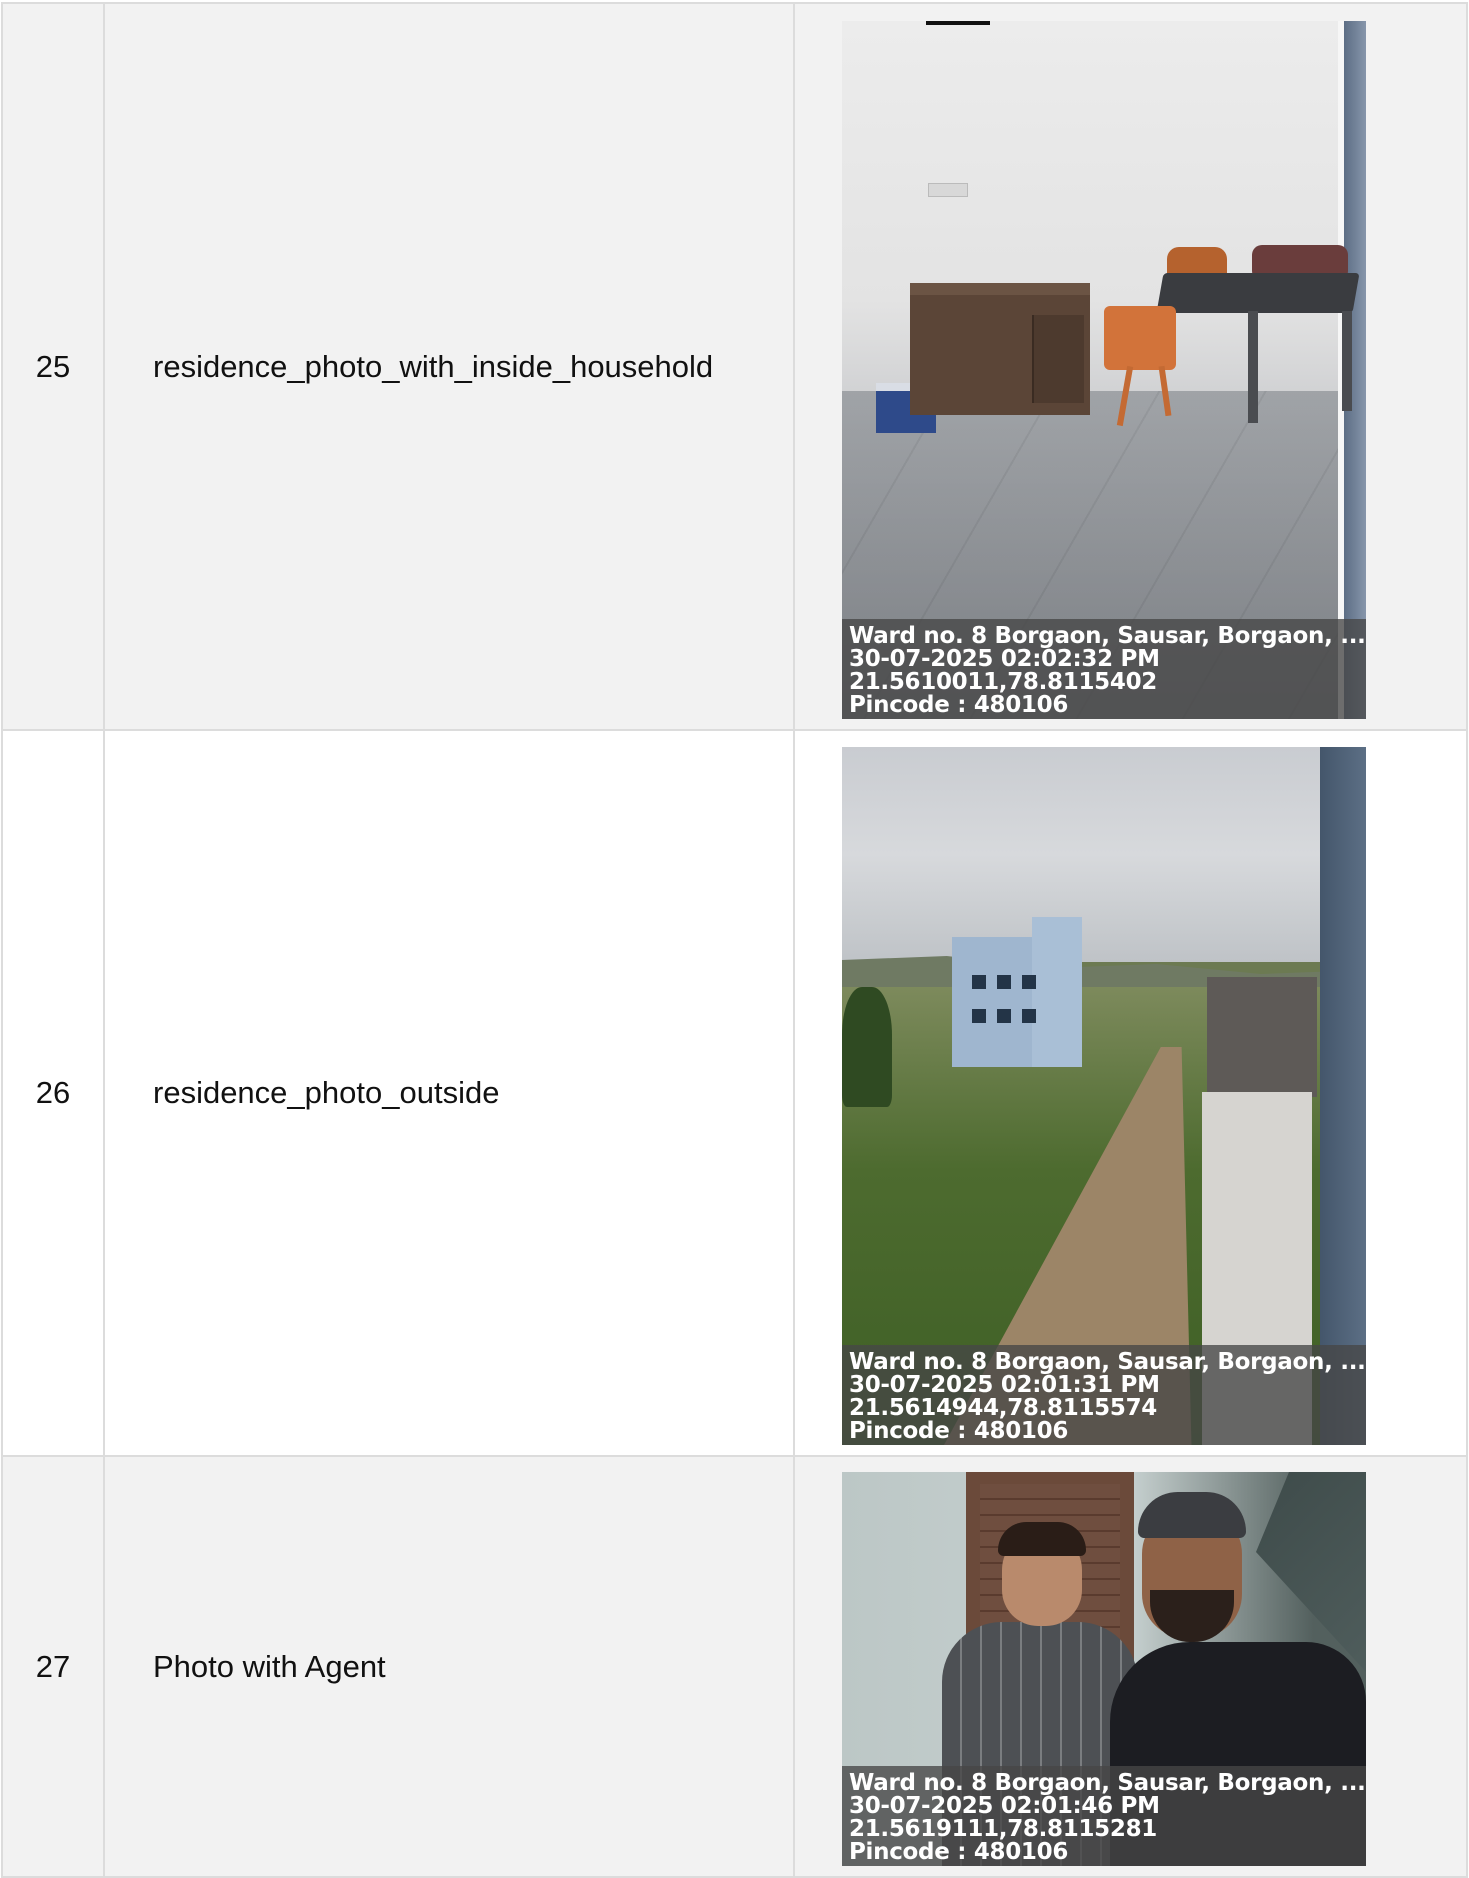 This screenshot has height=1878, width=1469. Describe the element at coordinates (1003, 681) in the screenshot. I see `geo-coords: 21.5610011,78.8115402` at that location.